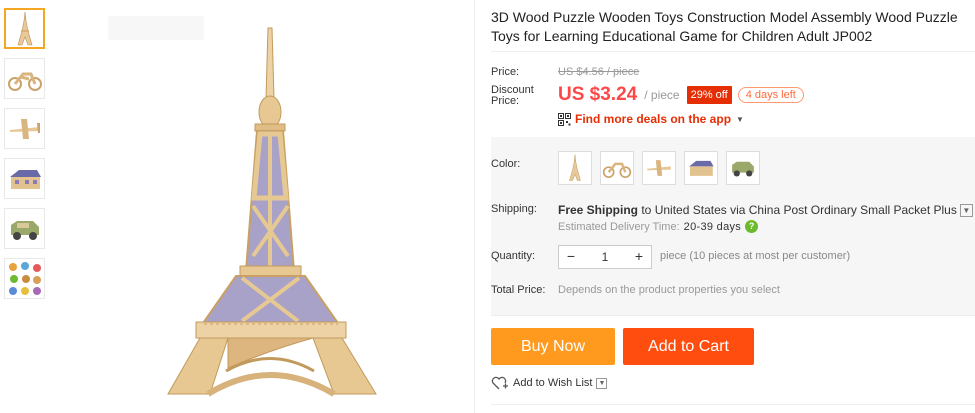  I want to click on discount-label-line2: Price:, so click(505, 101).